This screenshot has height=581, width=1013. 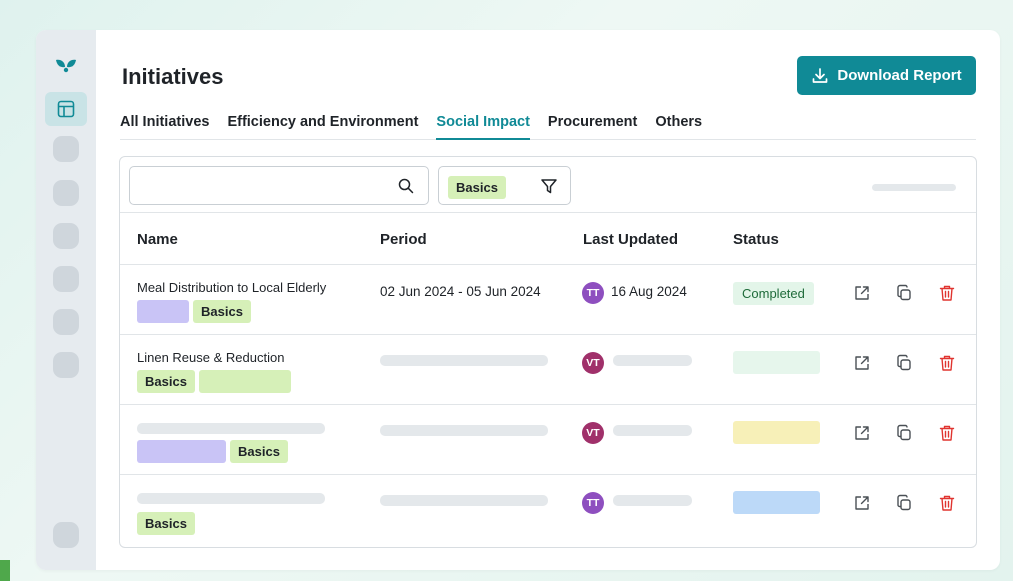 I want to click on table-row: Basics VT, so click(x=548, y=440).